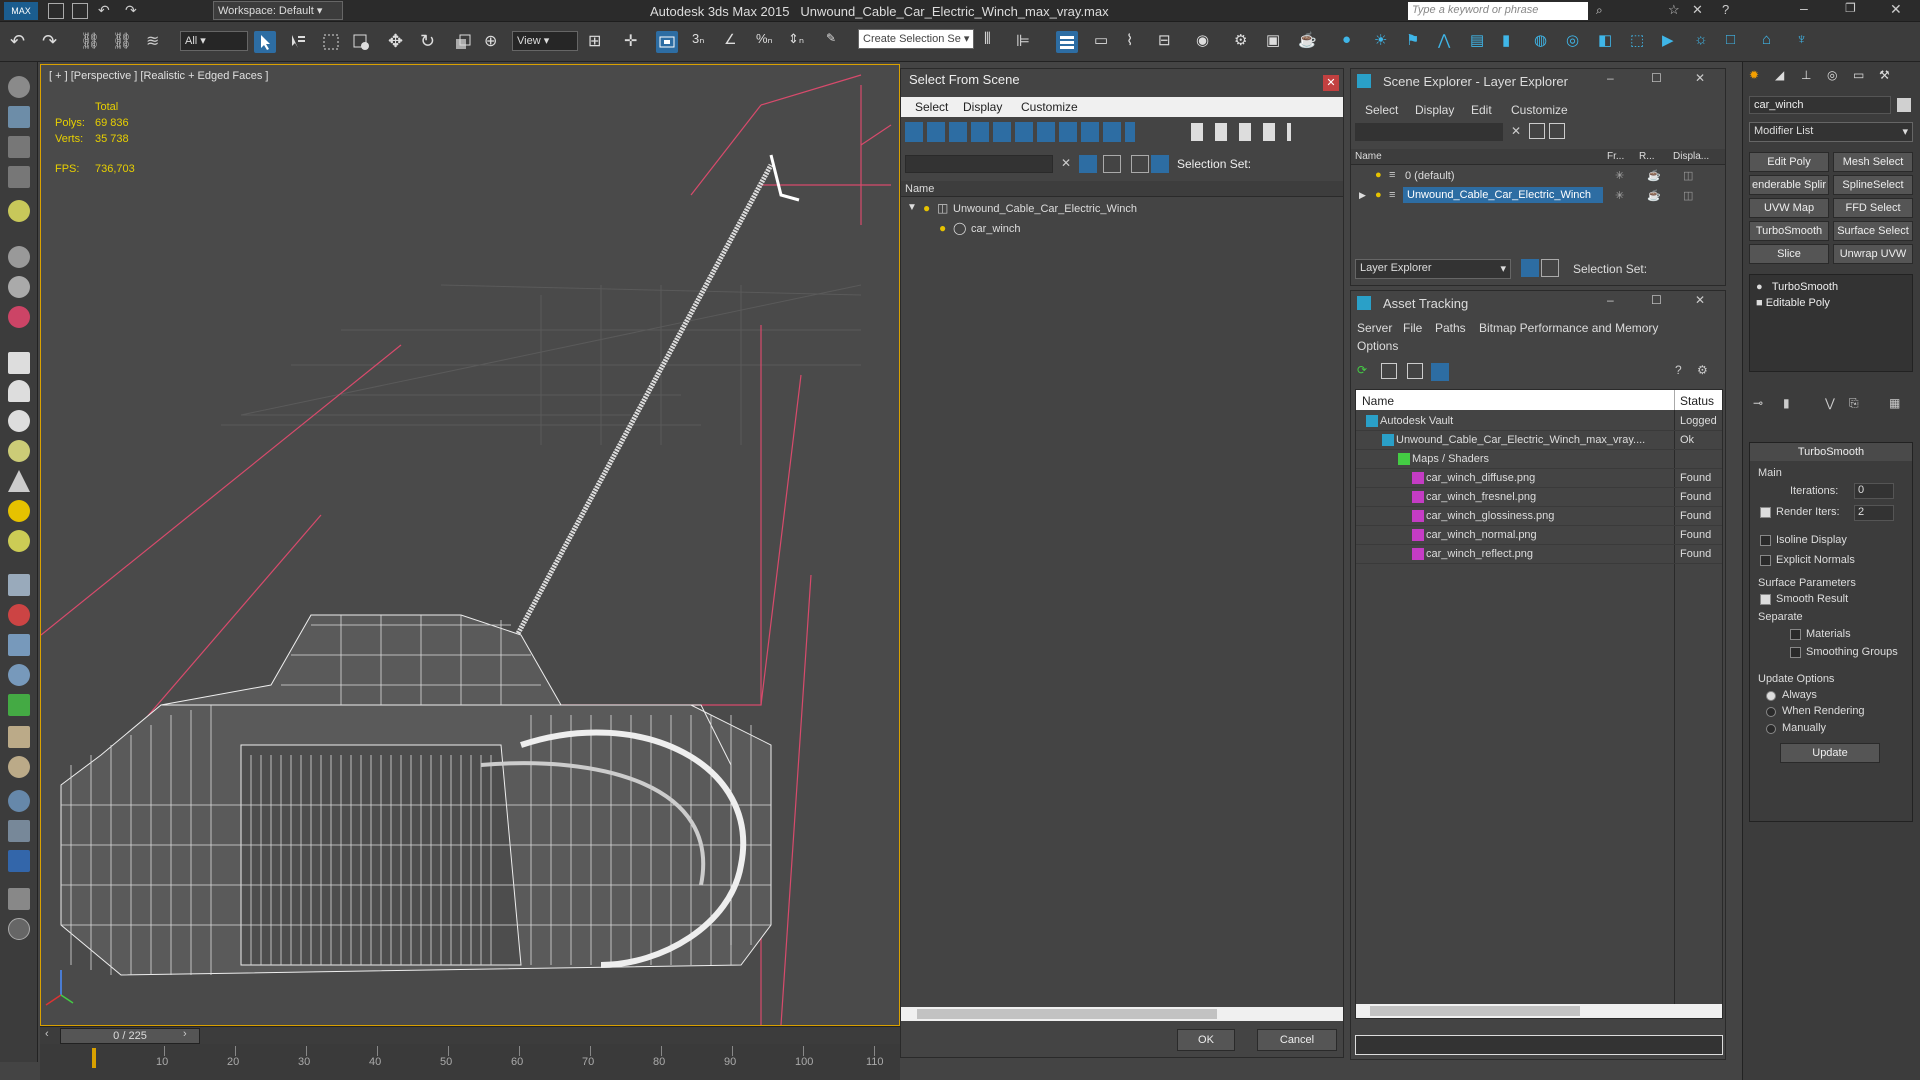  I want to click on unlink-icon: ⛓, so click(123, 42).